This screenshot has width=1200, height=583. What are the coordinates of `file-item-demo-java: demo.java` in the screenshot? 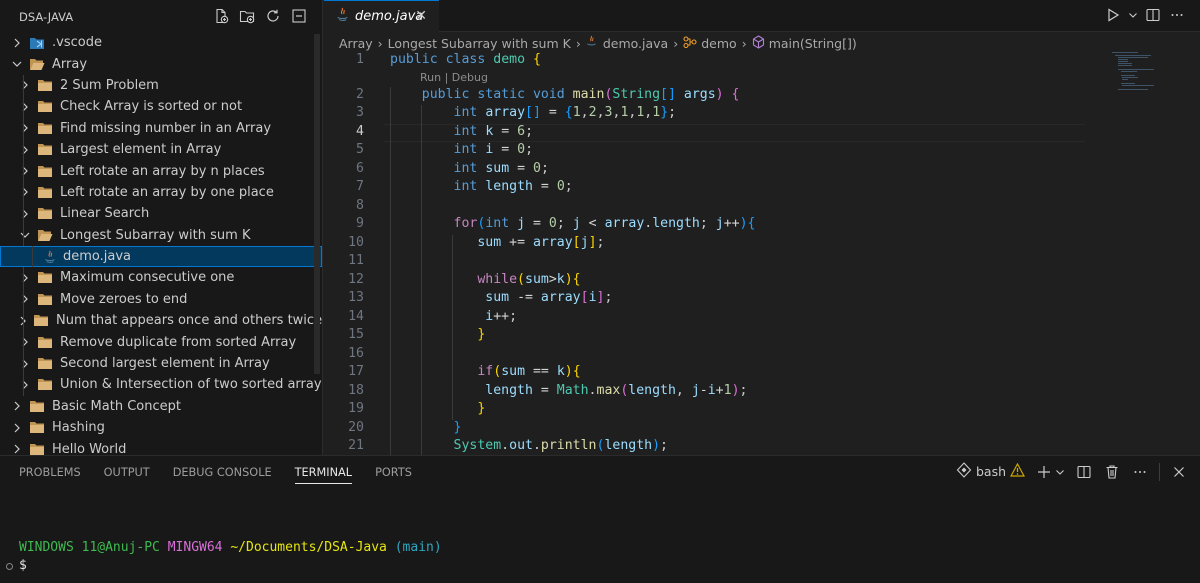 It's located at (161, 256).